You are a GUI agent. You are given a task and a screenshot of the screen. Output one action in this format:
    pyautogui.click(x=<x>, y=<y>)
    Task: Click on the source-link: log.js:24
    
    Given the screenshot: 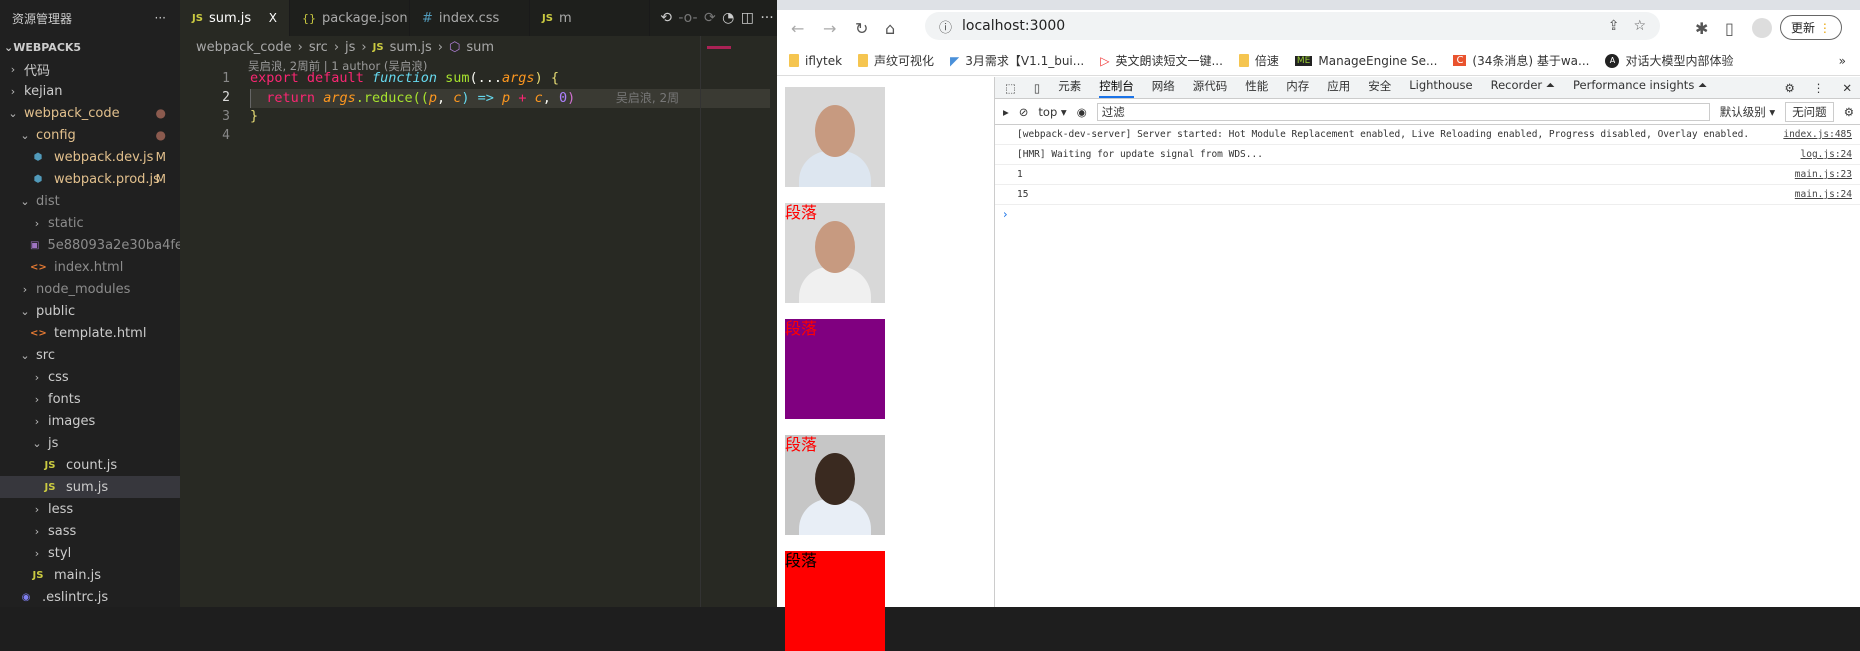 What is the action you would take?
    pyautogui.click(x=1826, y=154)
    